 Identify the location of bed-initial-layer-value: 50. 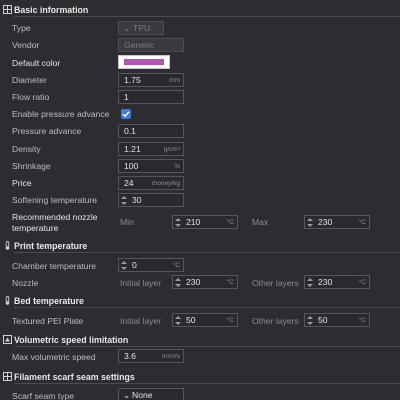
(191, 320).